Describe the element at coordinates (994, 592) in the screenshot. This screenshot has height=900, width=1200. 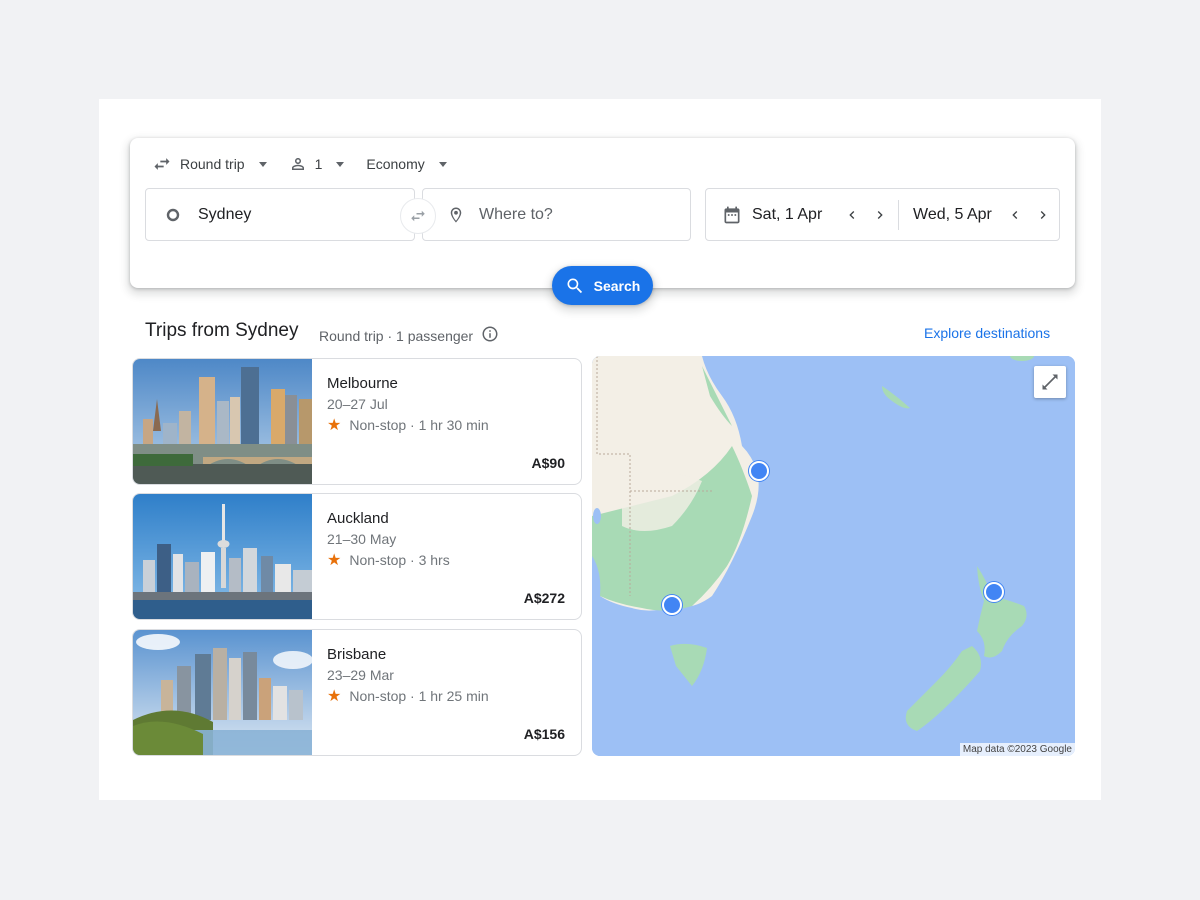
I see `map-pin-auckland` at that location.